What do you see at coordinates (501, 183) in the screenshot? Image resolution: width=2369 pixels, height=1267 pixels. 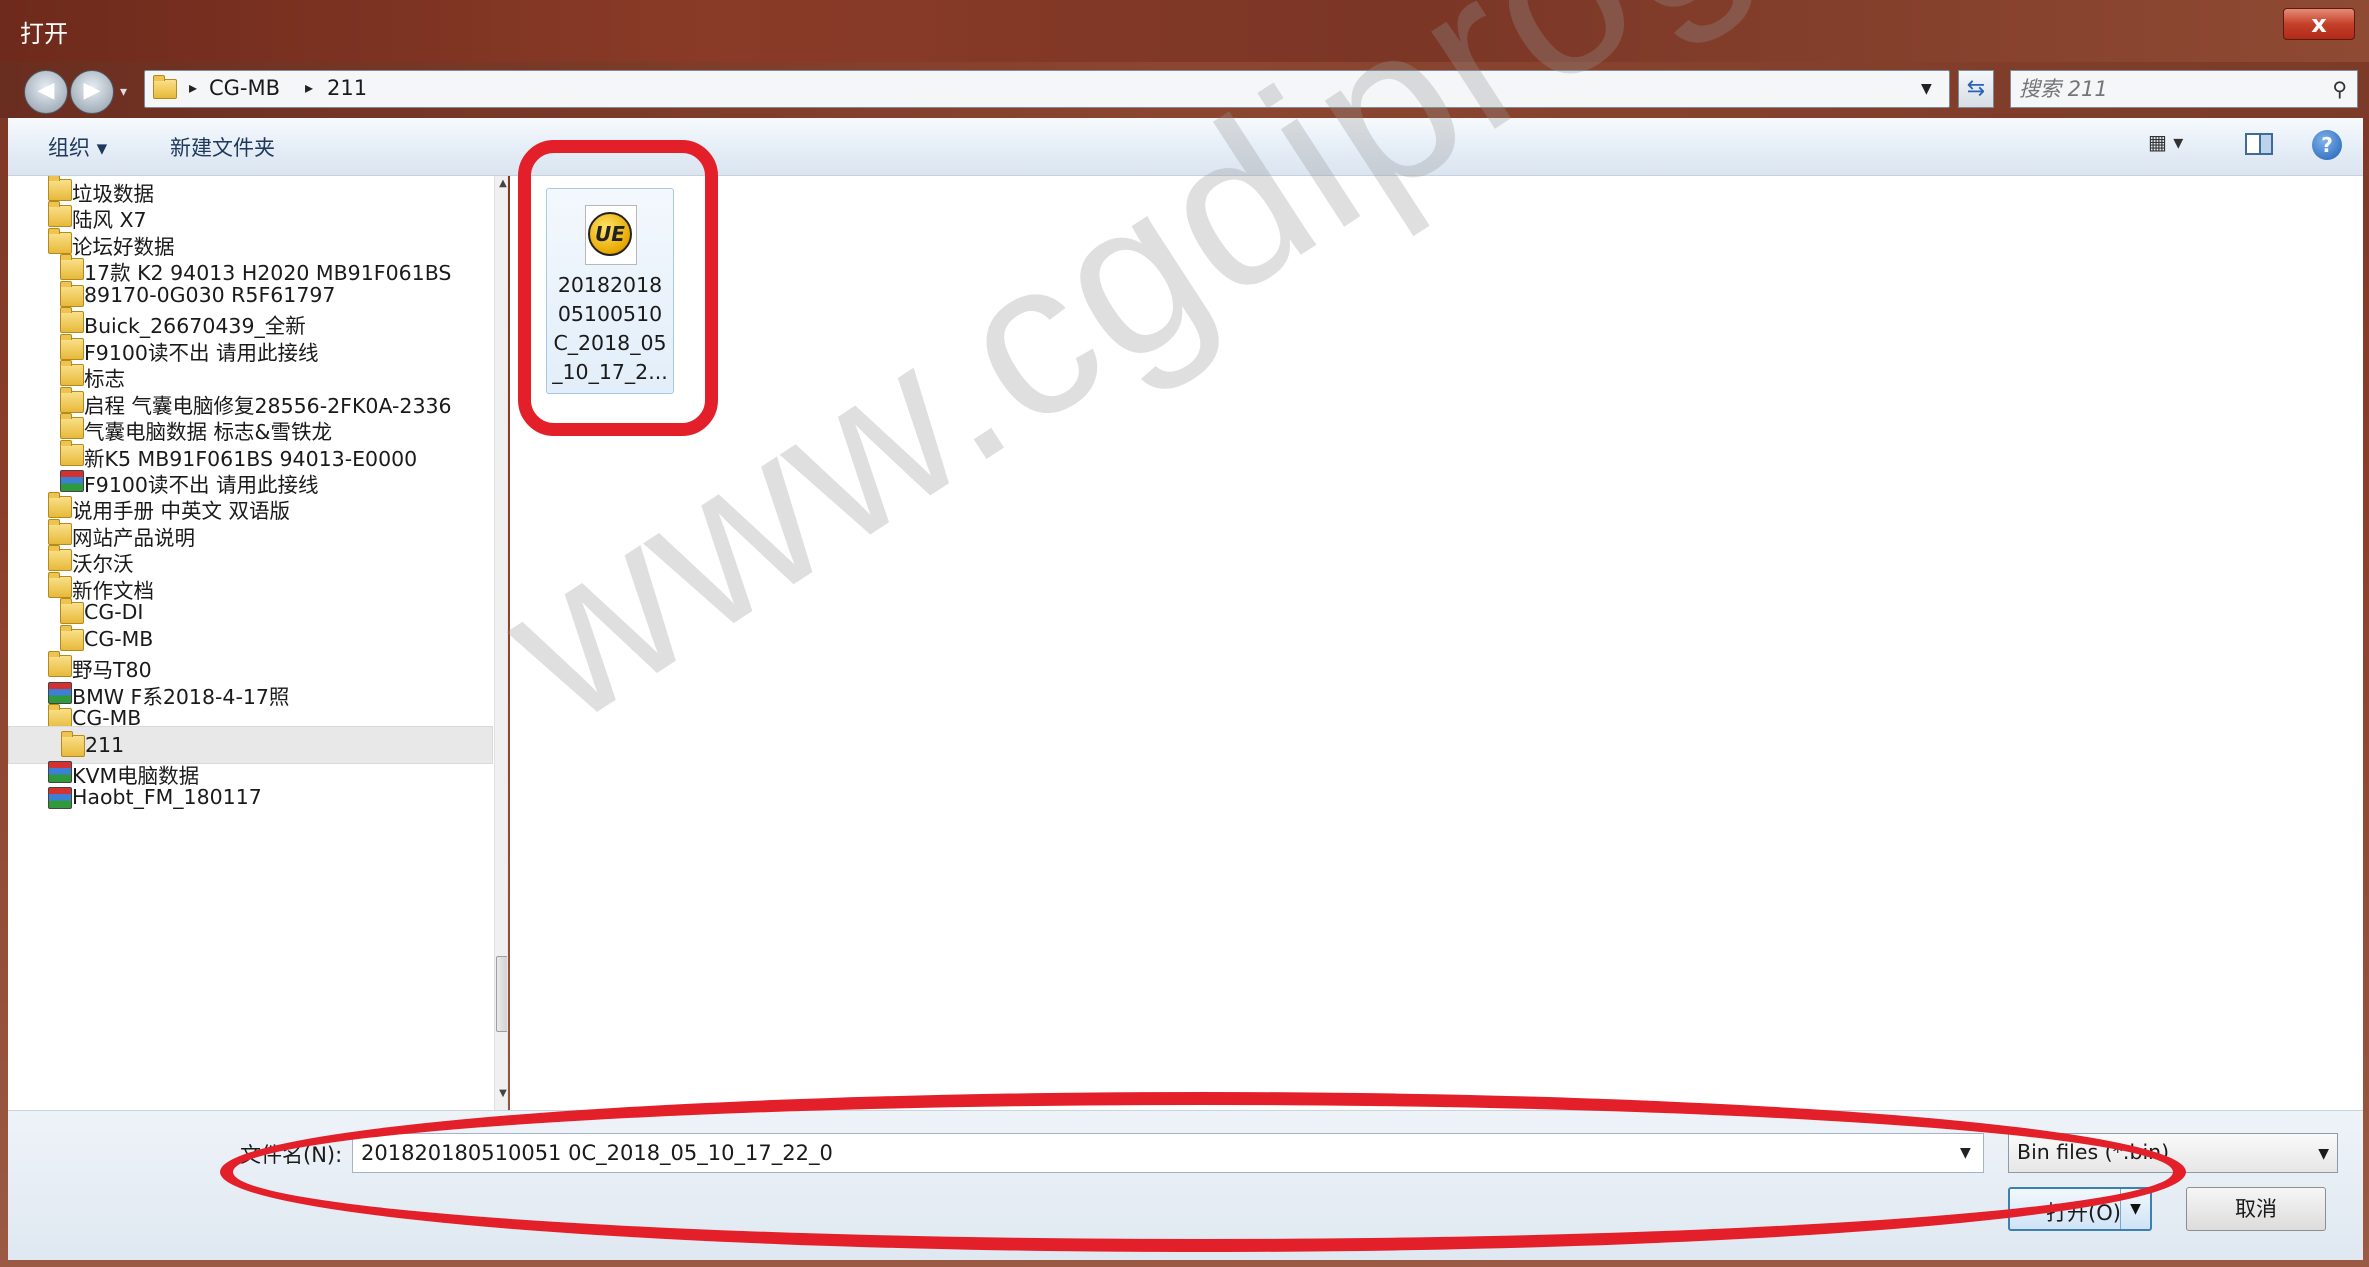 I see `scroll-up-icon: ▲` at bounding box center [501, 183].